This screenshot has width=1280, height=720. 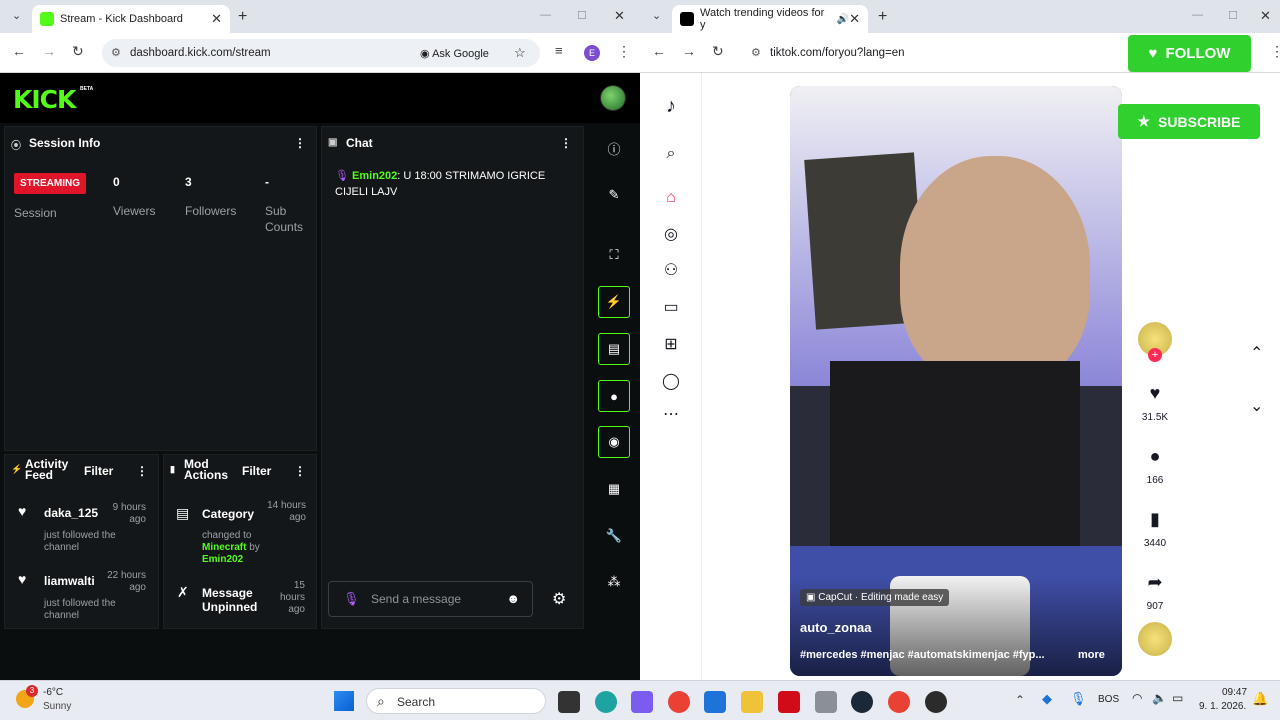 I want to click on tiktok-logo-icon: ♪, so click(x=671, y=106).